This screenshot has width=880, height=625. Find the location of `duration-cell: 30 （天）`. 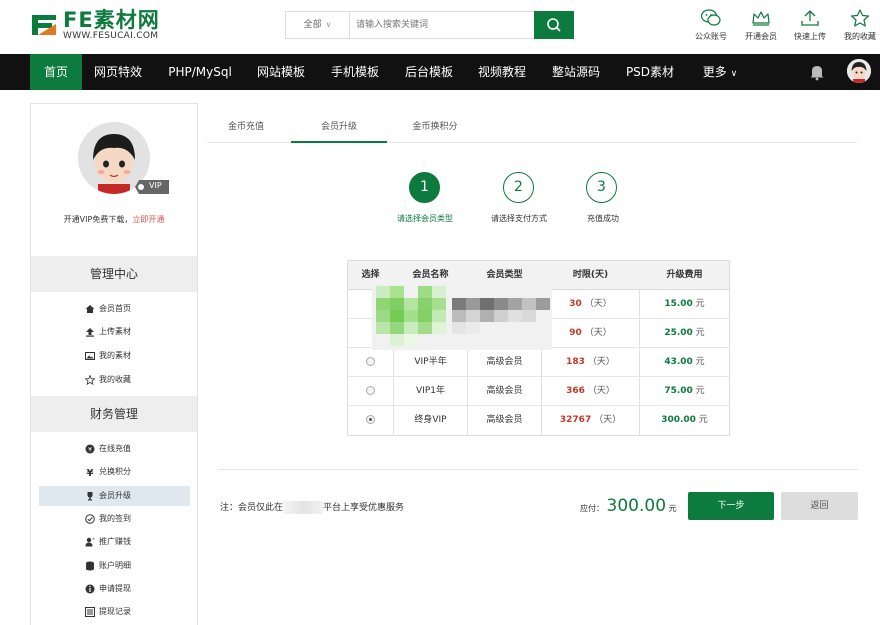

duration-cell: 30 （天） is located at coordinates (590, 304).